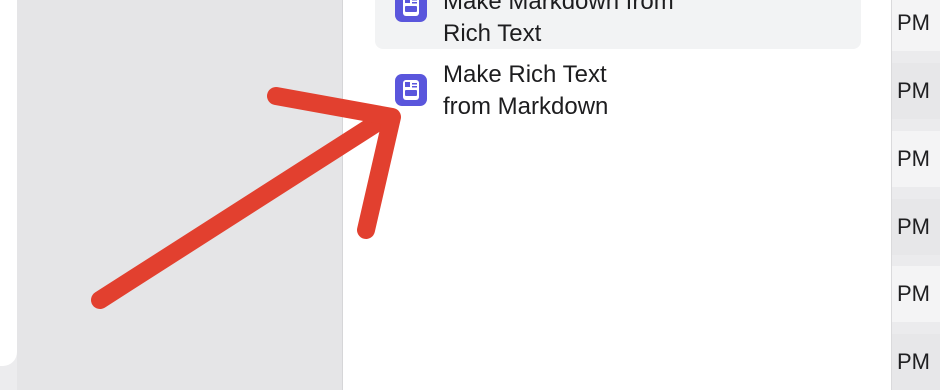 The height and width of the screenshot is (390, 940). Describe the element at coordinates (525, 91) in the screenshot. I see `action-item-label: Make Rich Text from Markdown` at that location.